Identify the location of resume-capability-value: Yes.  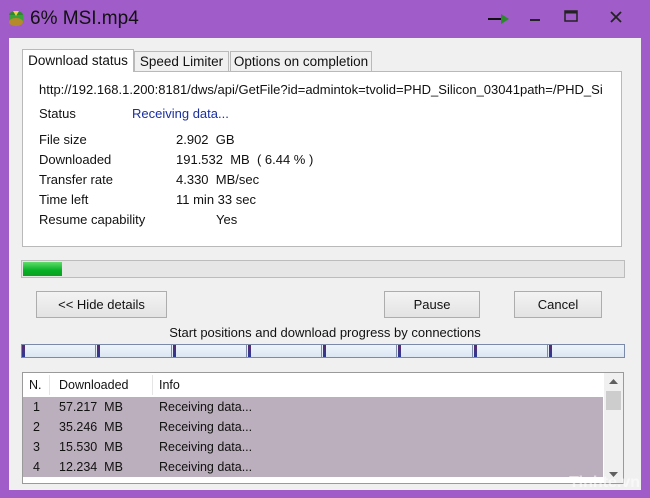
(227, 219).